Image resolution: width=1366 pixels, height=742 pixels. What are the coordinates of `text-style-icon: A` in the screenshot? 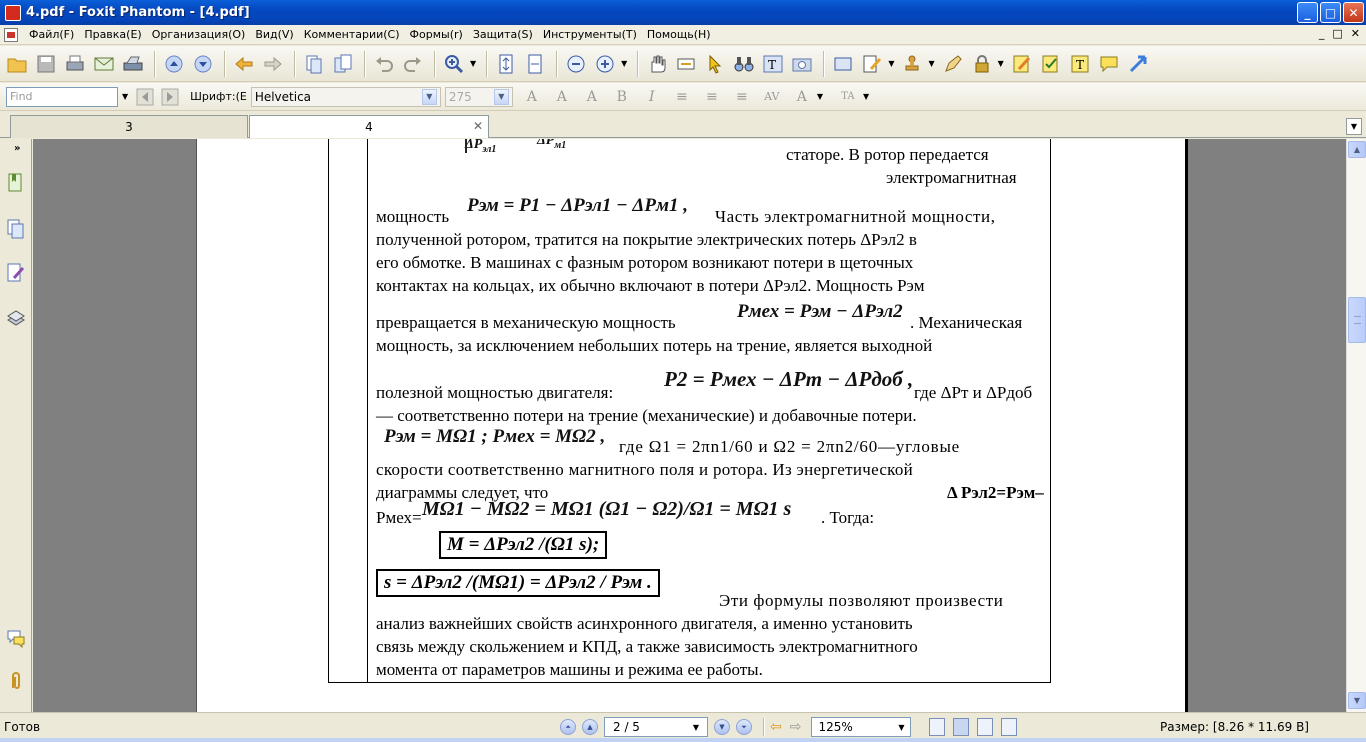 It's located at (802, 97).